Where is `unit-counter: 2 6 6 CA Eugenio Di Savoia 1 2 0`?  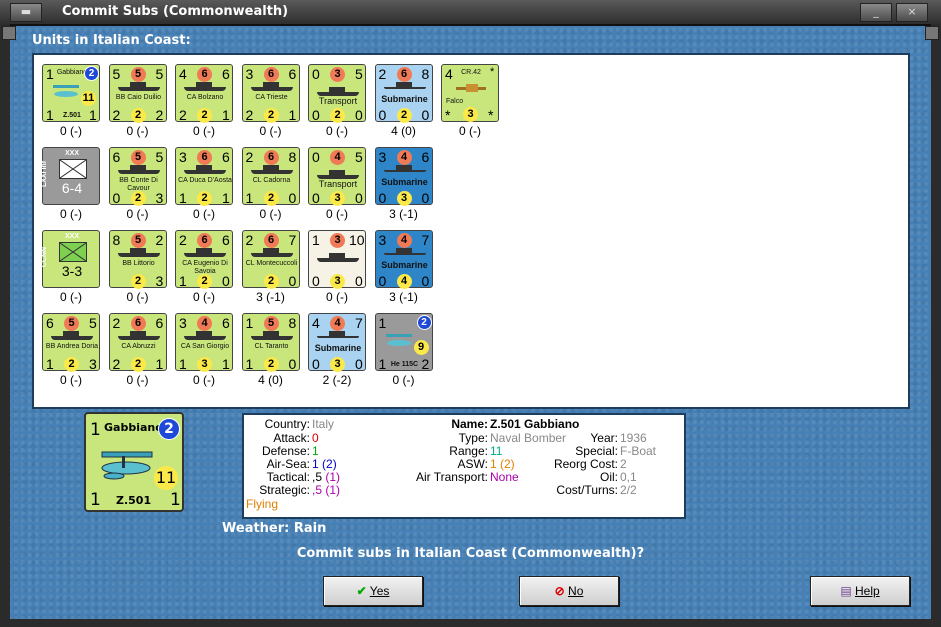 unit-counter: 2 6 6 CA Eugenio Di Savoia 1 2 0 is located at coordinates (204, 259).